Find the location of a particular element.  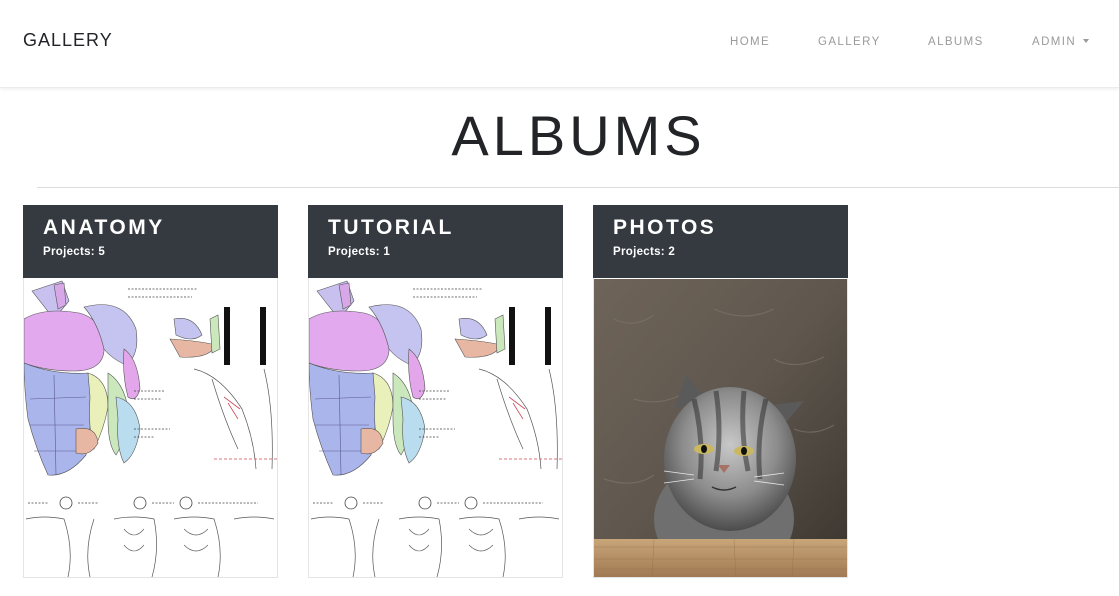

nav-admin-label: ADMIN is located at coordinates (1054, 42).